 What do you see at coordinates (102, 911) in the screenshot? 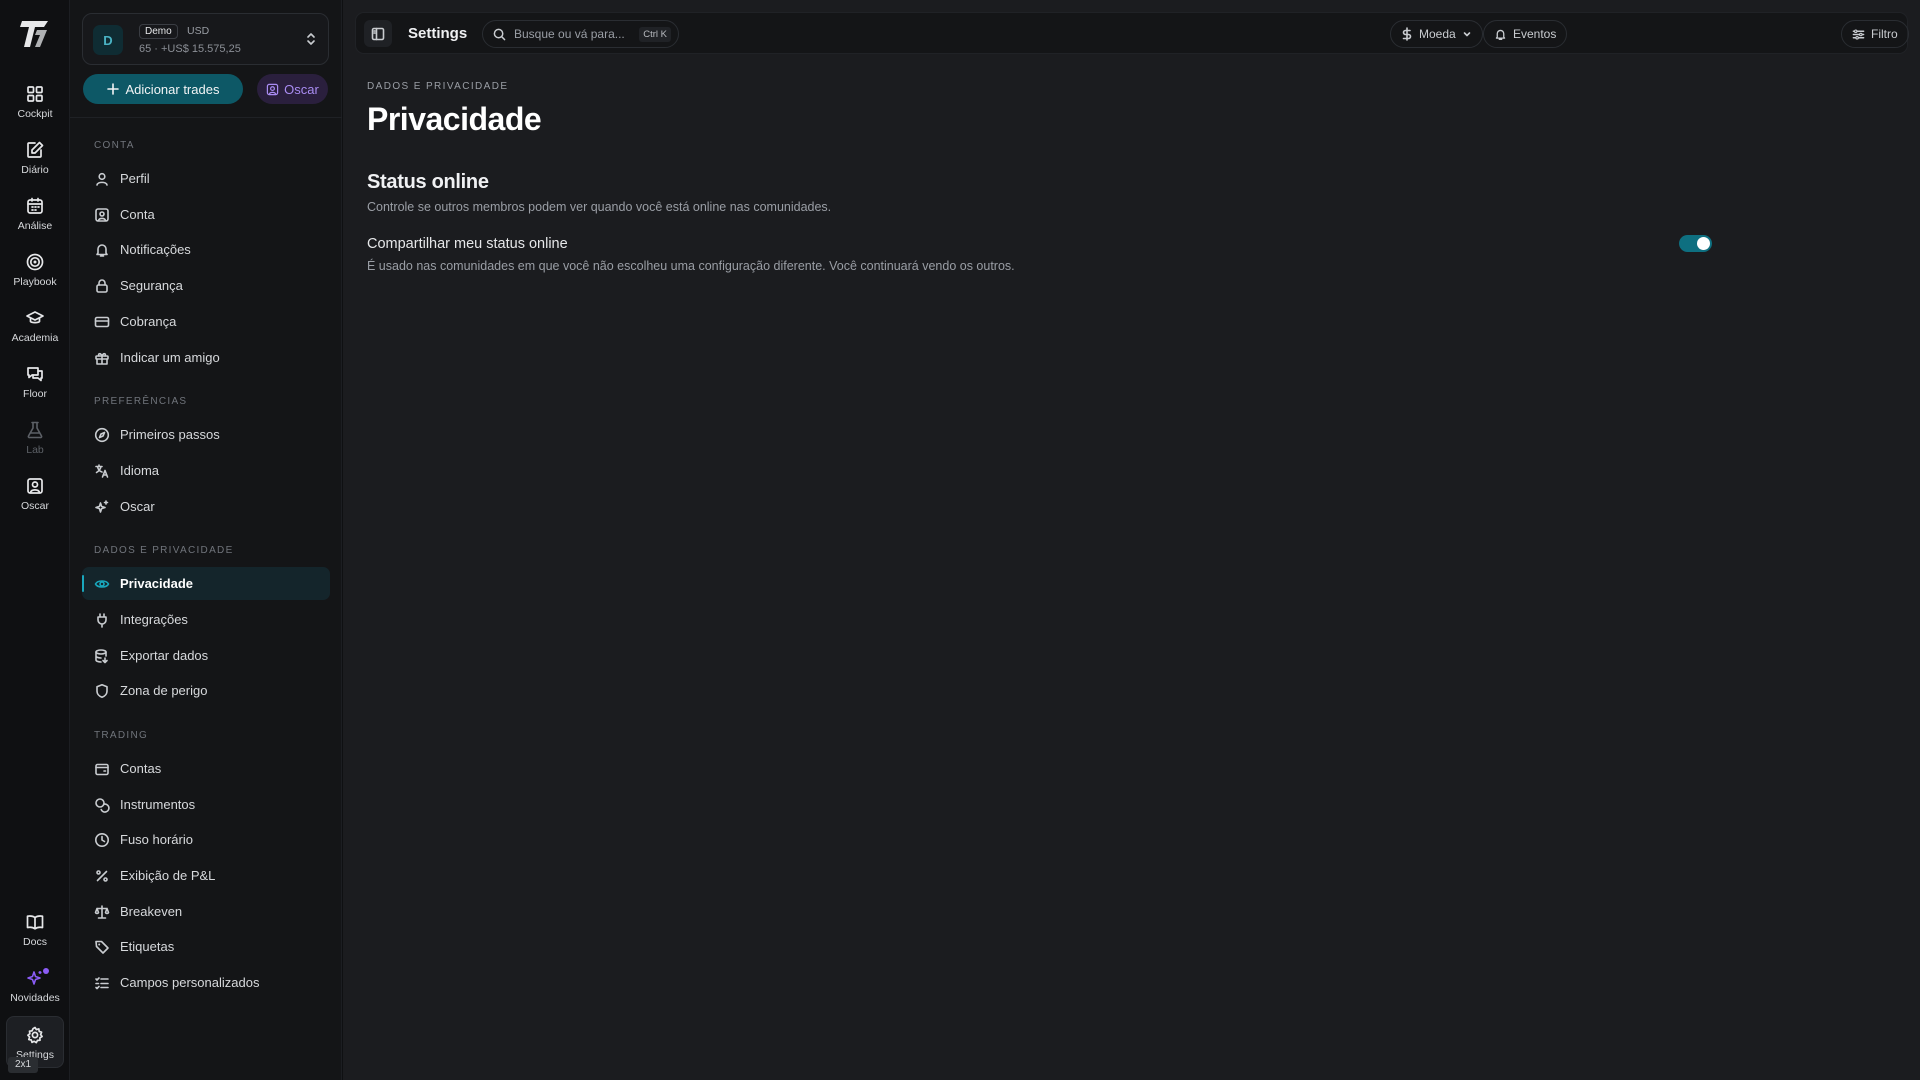
I see `scale-icon` at bounding box center [102, 911].